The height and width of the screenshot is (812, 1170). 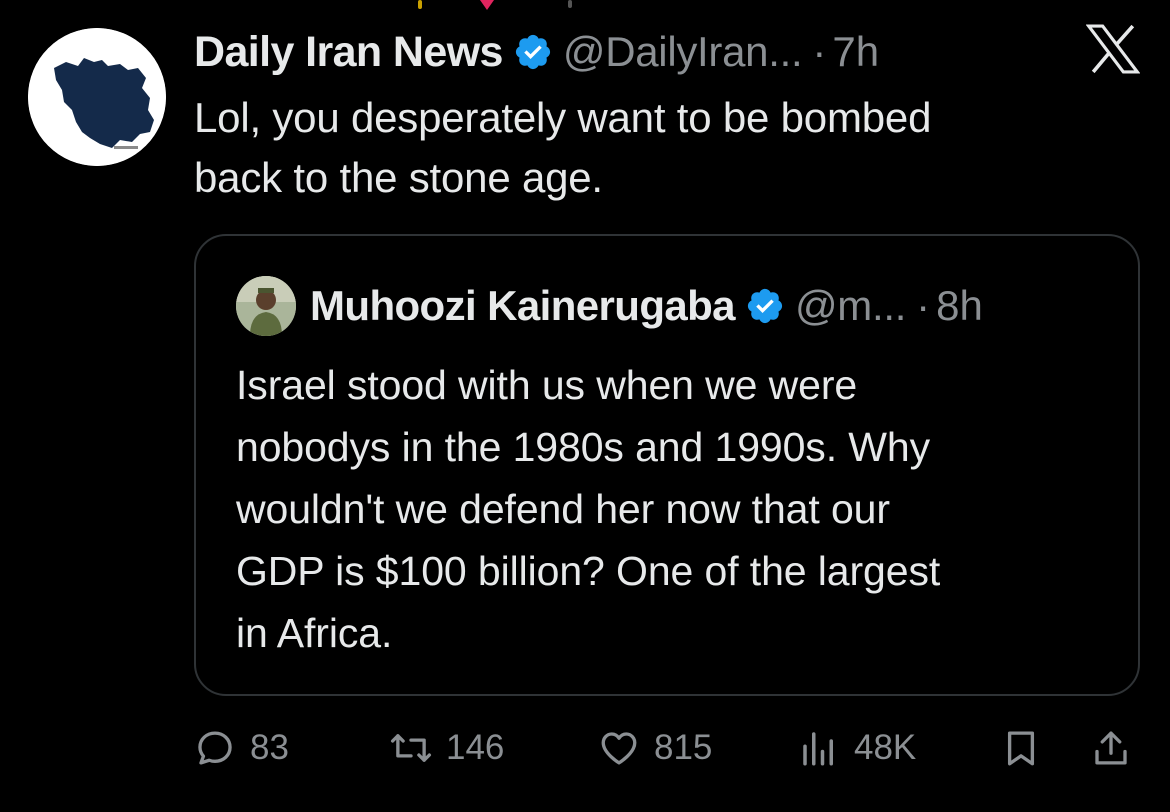 I want to click on reply-icon, so click(x=215, y=748).